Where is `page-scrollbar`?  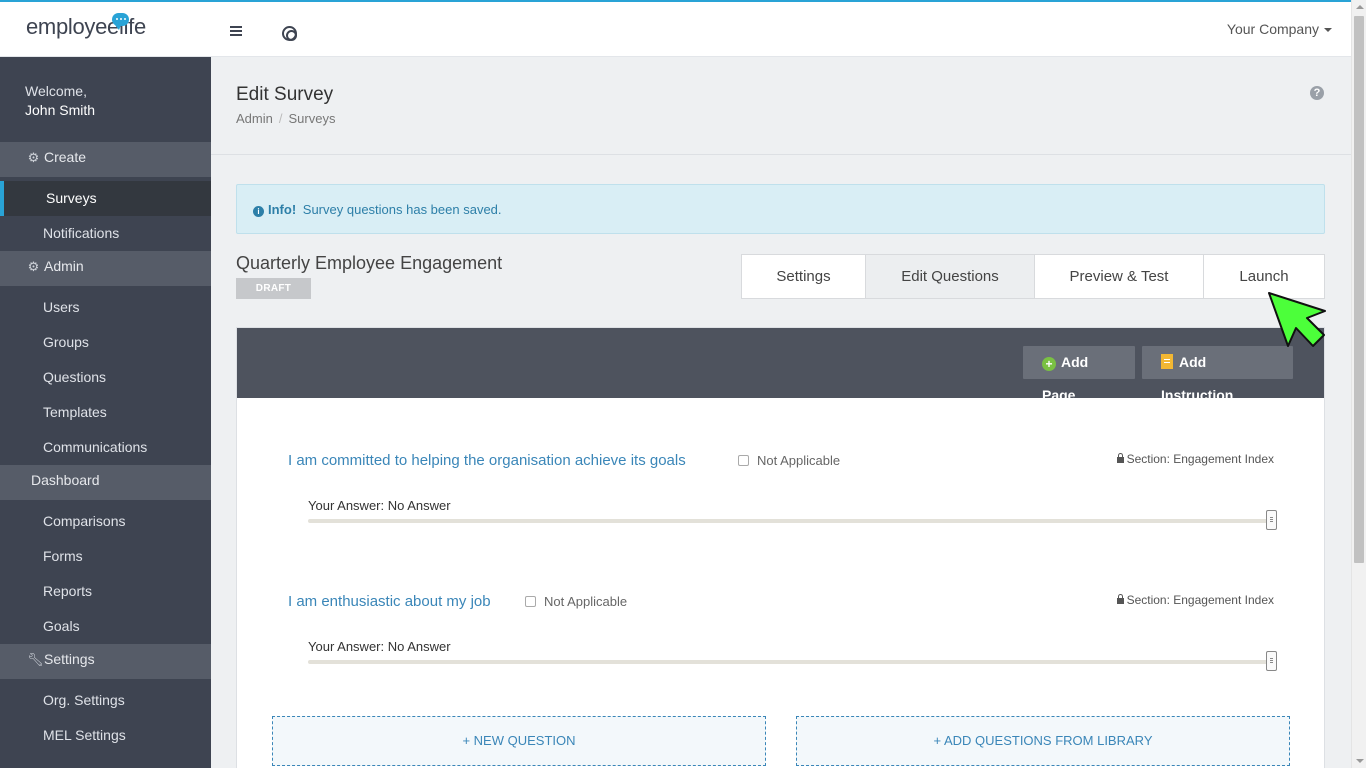
page-scrollbar is located at coordinates (1358, 384).